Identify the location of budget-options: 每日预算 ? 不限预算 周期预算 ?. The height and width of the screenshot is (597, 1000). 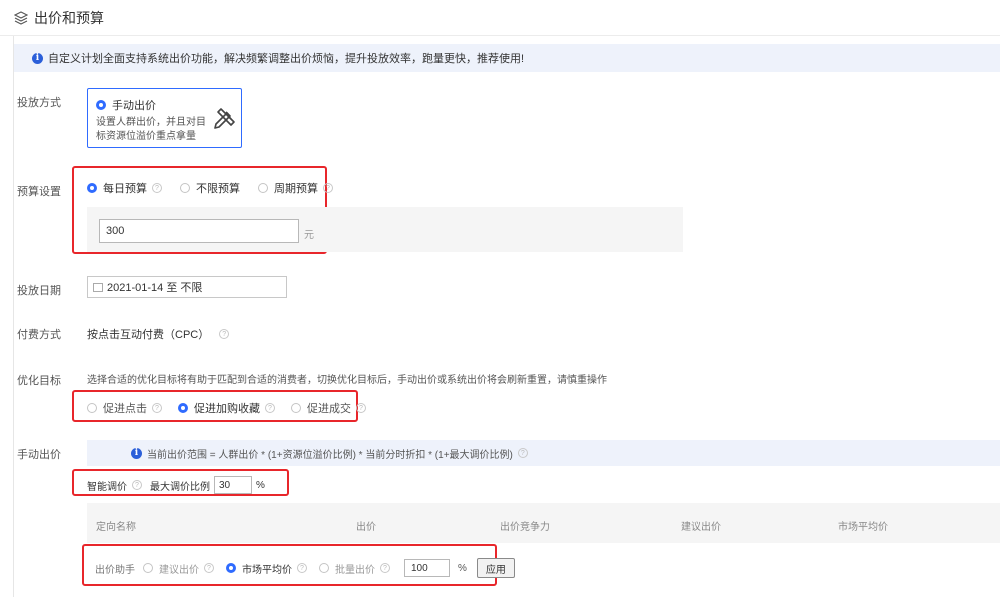
(219, 188).